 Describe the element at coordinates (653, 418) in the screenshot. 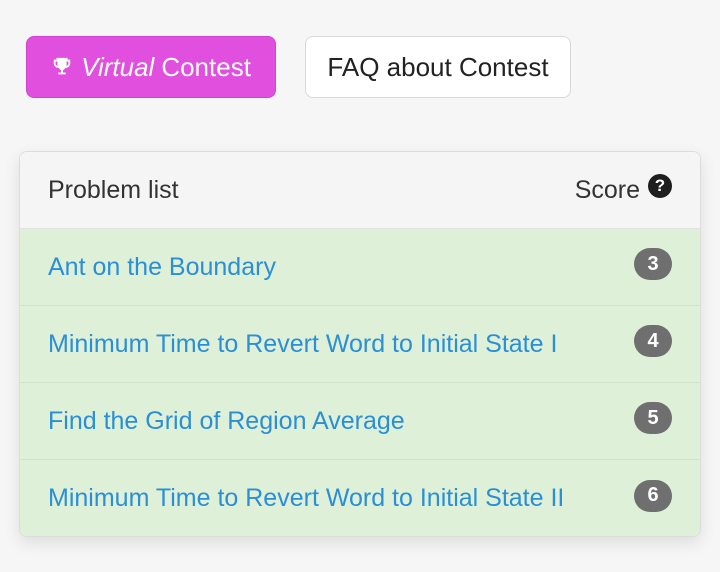

I see `score-badge: 5` at that location.